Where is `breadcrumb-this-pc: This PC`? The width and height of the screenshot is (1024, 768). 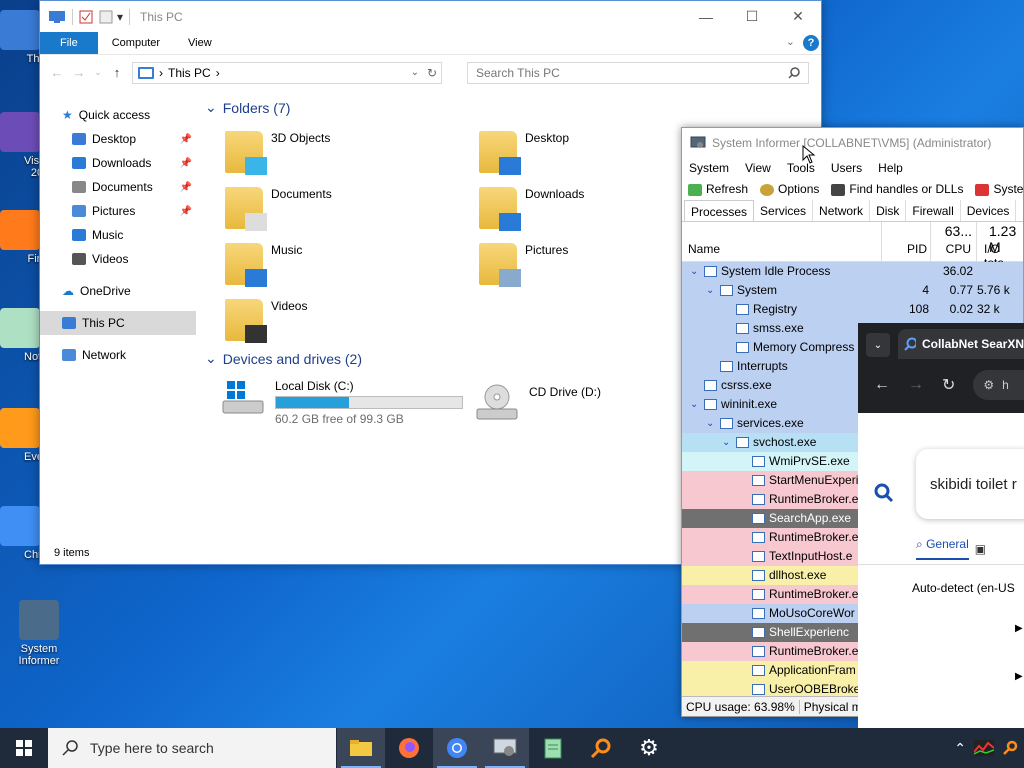 breadcrumb-this-pc: This PC is located at coordinates (189, 73).